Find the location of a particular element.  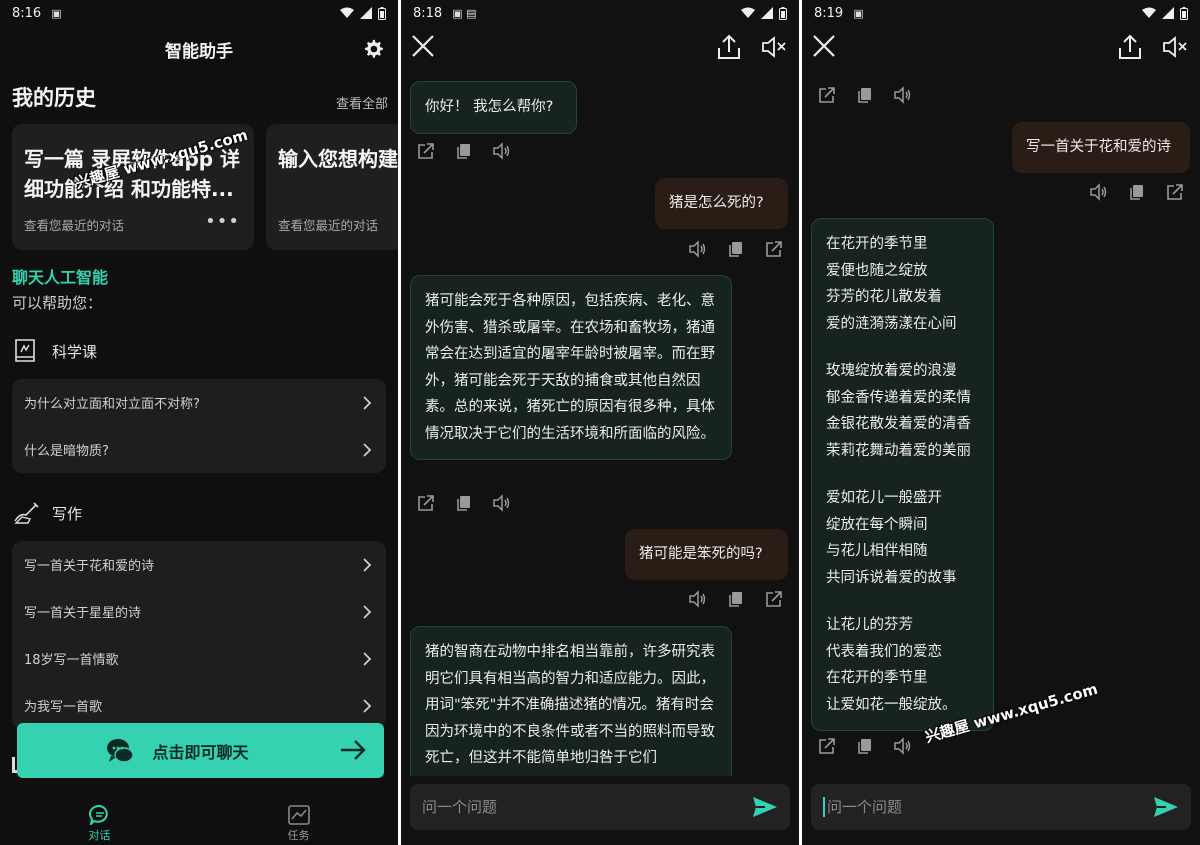

nav-tasks: 任务 is located at coordinates (298, 822).